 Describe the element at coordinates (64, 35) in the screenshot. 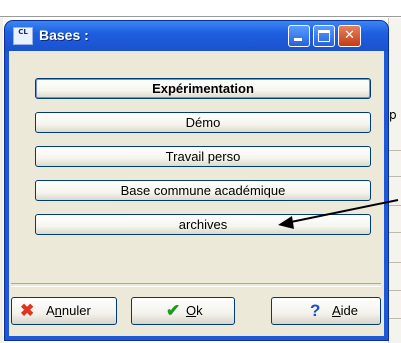

I see `dialog-title: Bases :` at that location.